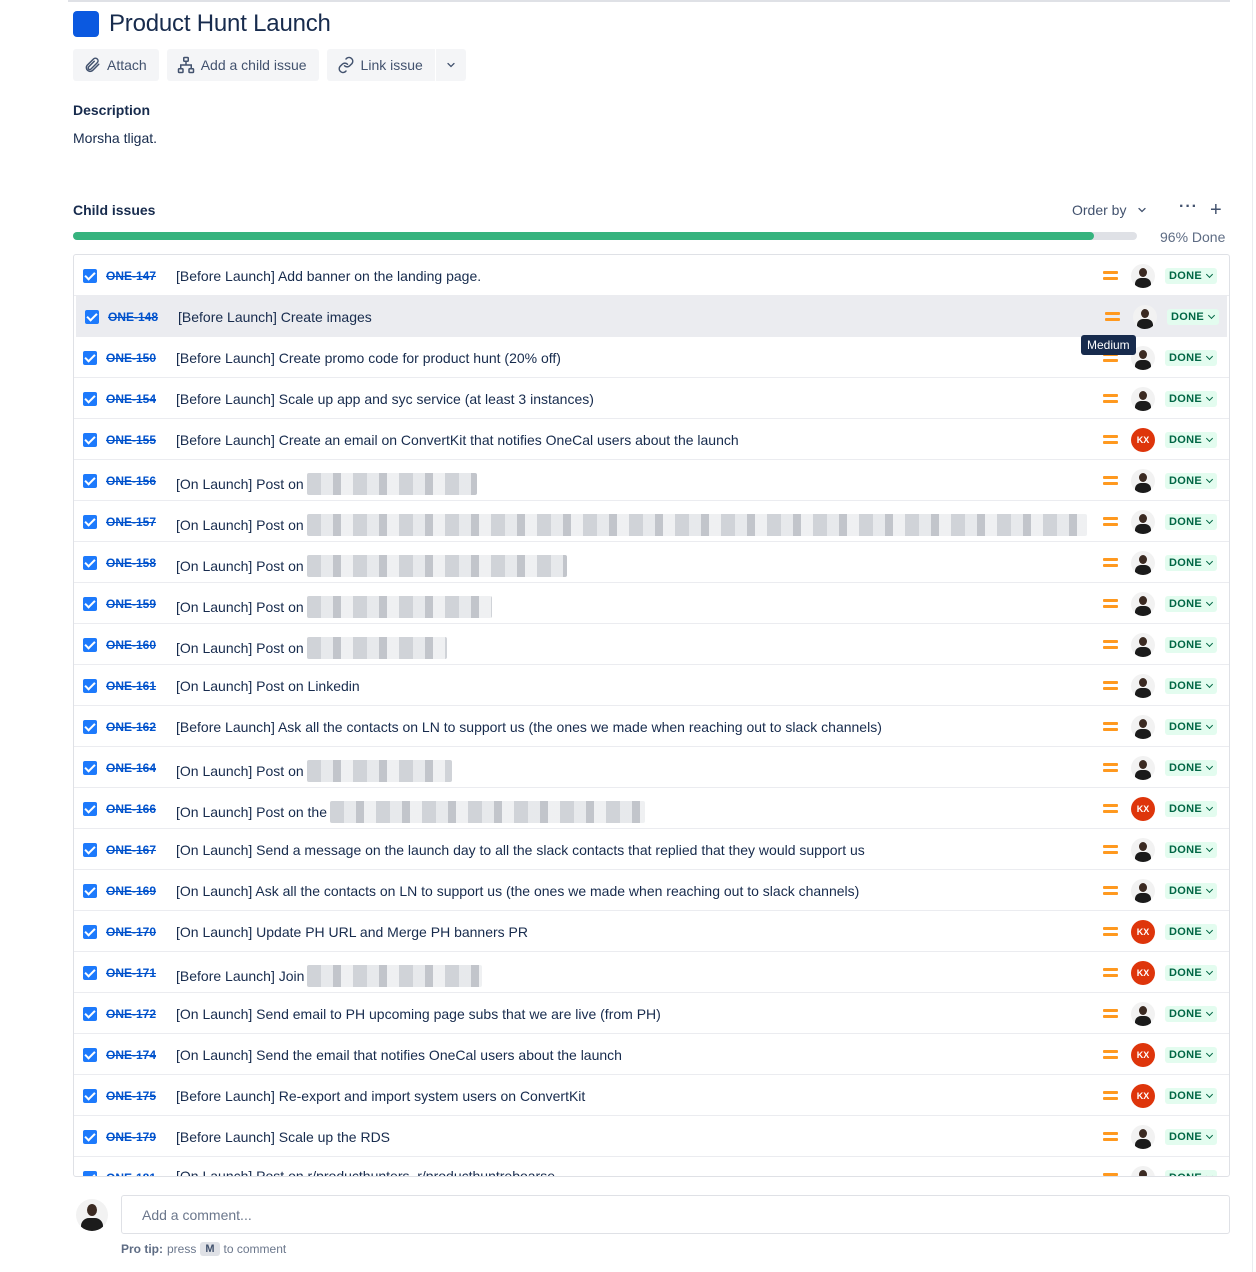 This screenshot has width=1256, height=1272. Describe the element at coordinates (131, 276) in the screenshot. I see `issue-key-link: ONE-147` at that location.